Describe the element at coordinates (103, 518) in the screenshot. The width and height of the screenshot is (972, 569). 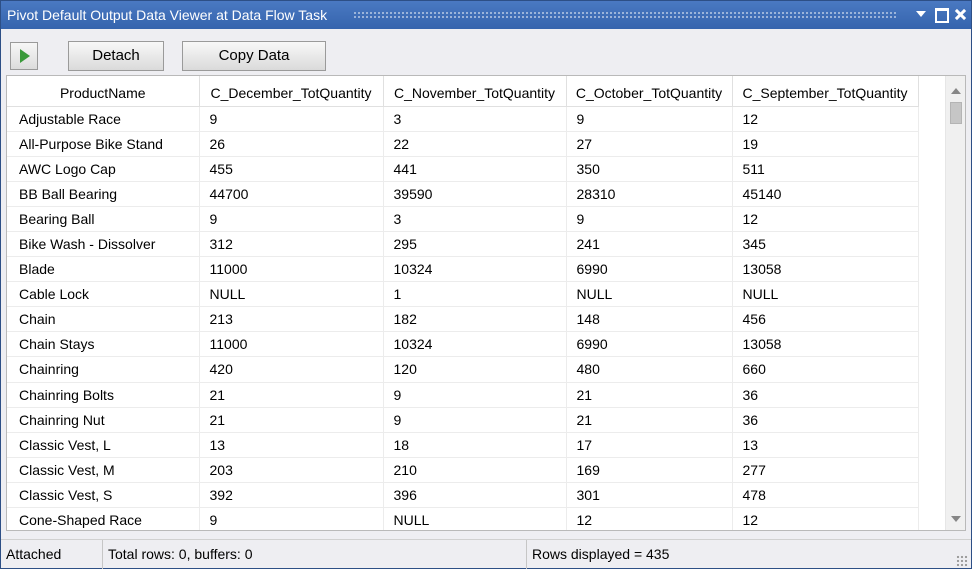
I see `product-name-cell: Cone-Shaped Race` at that location.